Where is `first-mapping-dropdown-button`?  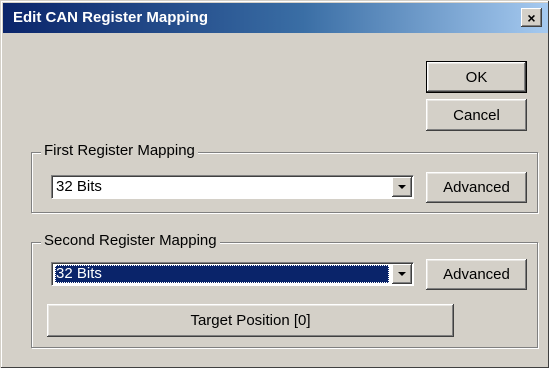 first-mapping-dropdown-button is located at coordinates (402, 187).